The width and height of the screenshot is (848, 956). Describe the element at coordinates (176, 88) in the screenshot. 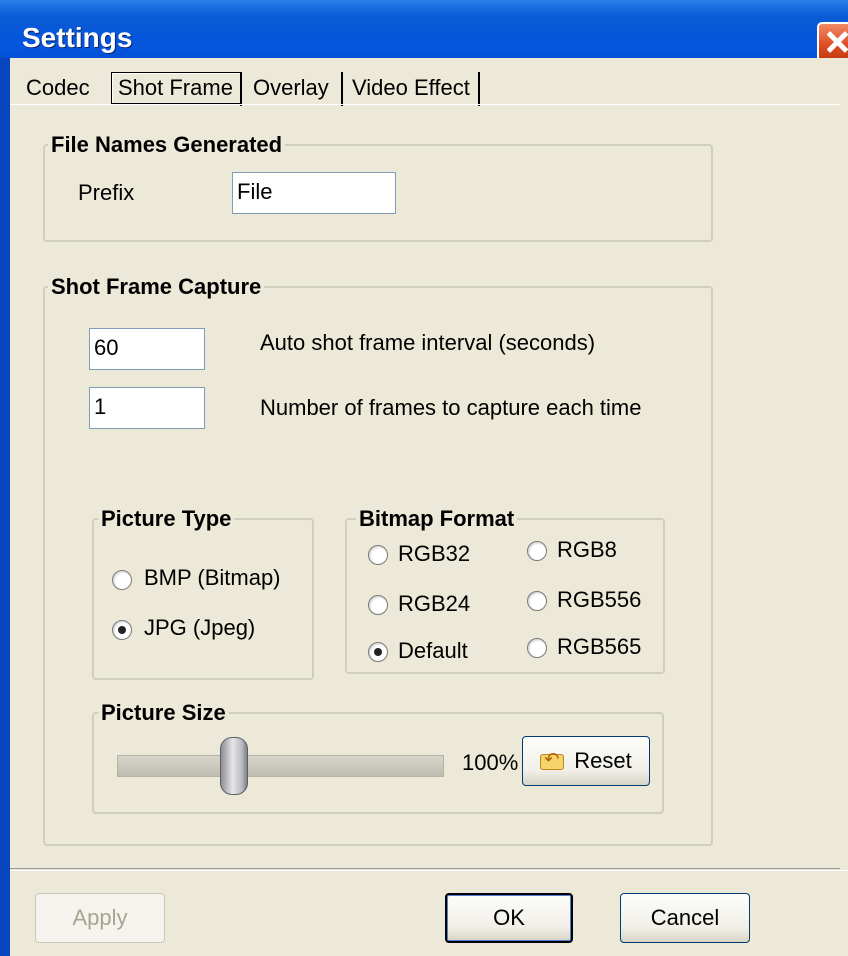

I see `tab-shot-frame: Shot Frame` at that location.